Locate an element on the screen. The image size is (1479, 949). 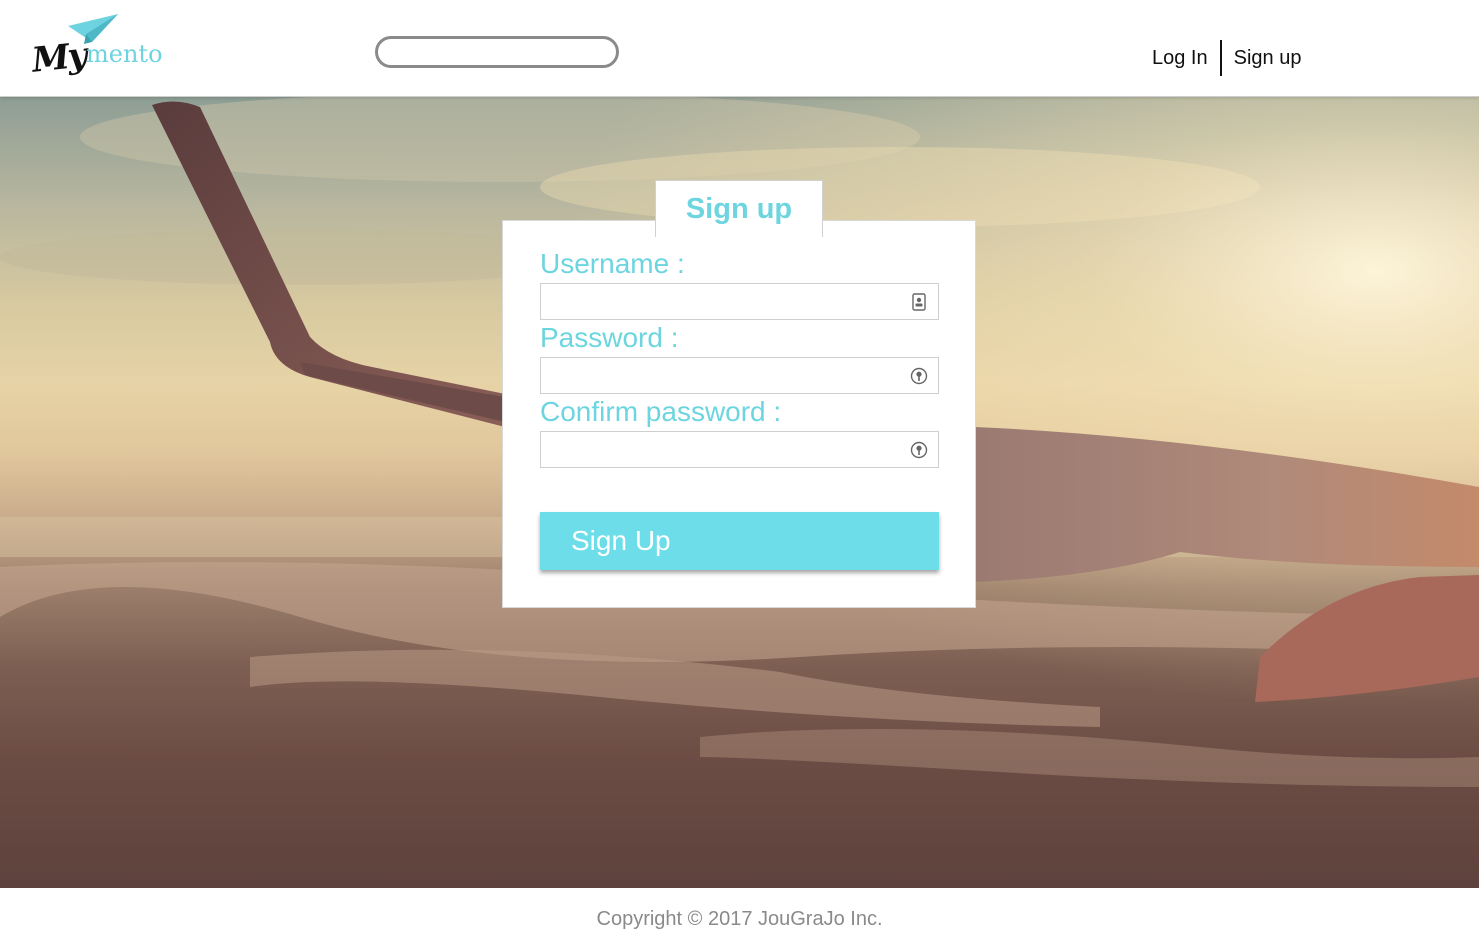
search-input is located at coordinates (497, 52).